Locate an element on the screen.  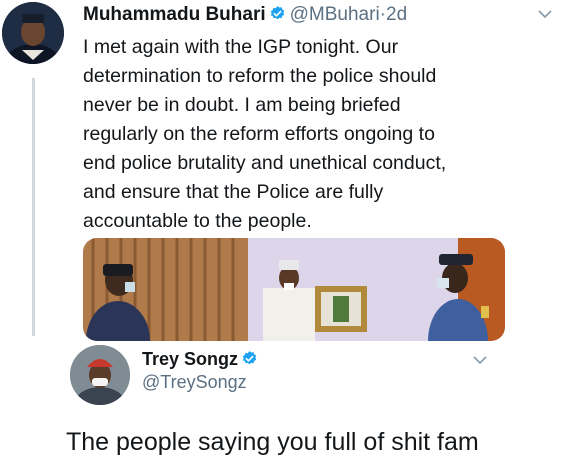
tweet-text-line: accountable to the people. is located at coordinates (197, 221).